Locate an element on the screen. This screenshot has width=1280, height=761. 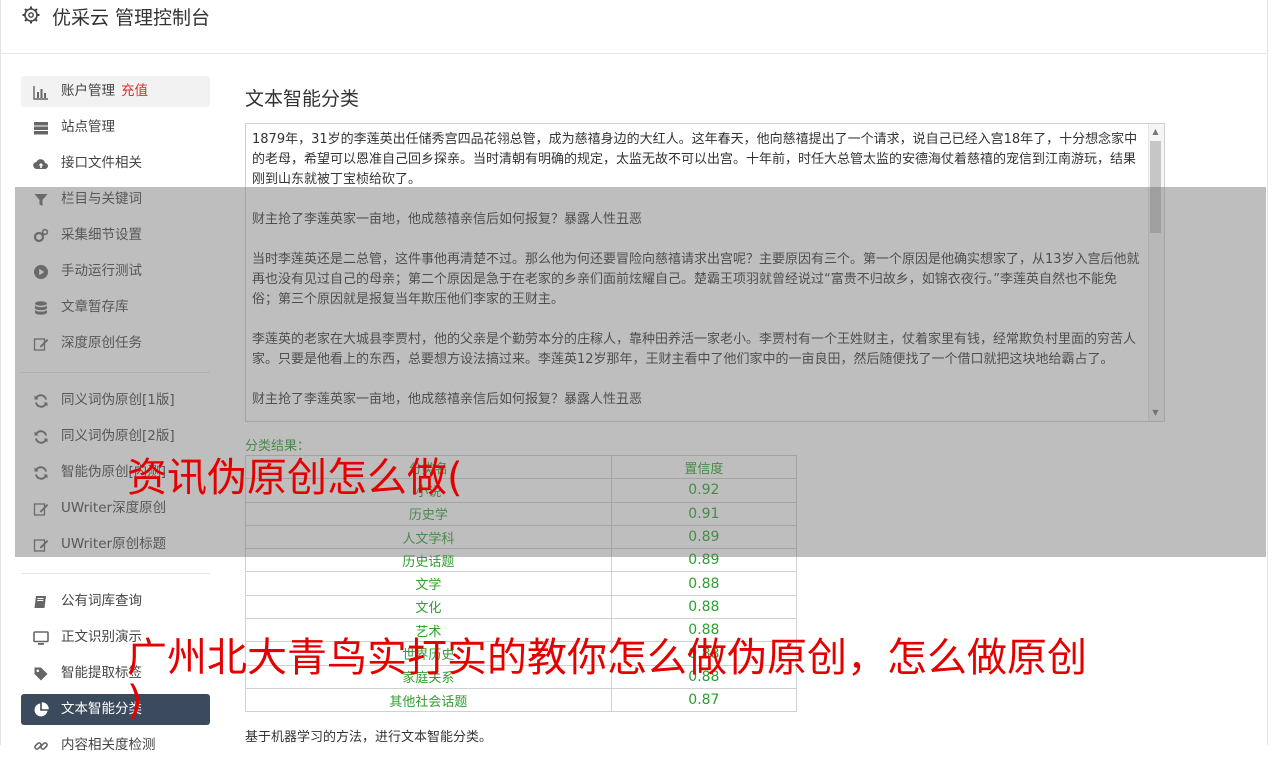
sidebar-item-sites: 站点管理 is located at coordinates (115, 127).